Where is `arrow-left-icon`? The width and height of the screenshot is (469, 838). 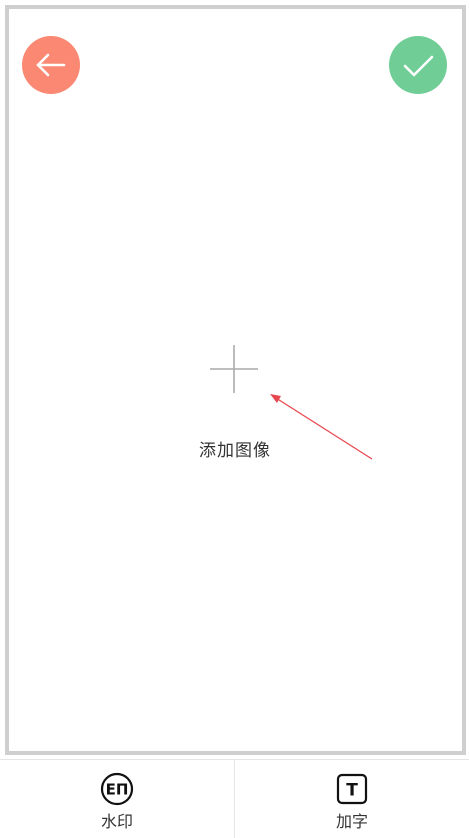 arrow-left-icon is located at coordinates (51, 65).